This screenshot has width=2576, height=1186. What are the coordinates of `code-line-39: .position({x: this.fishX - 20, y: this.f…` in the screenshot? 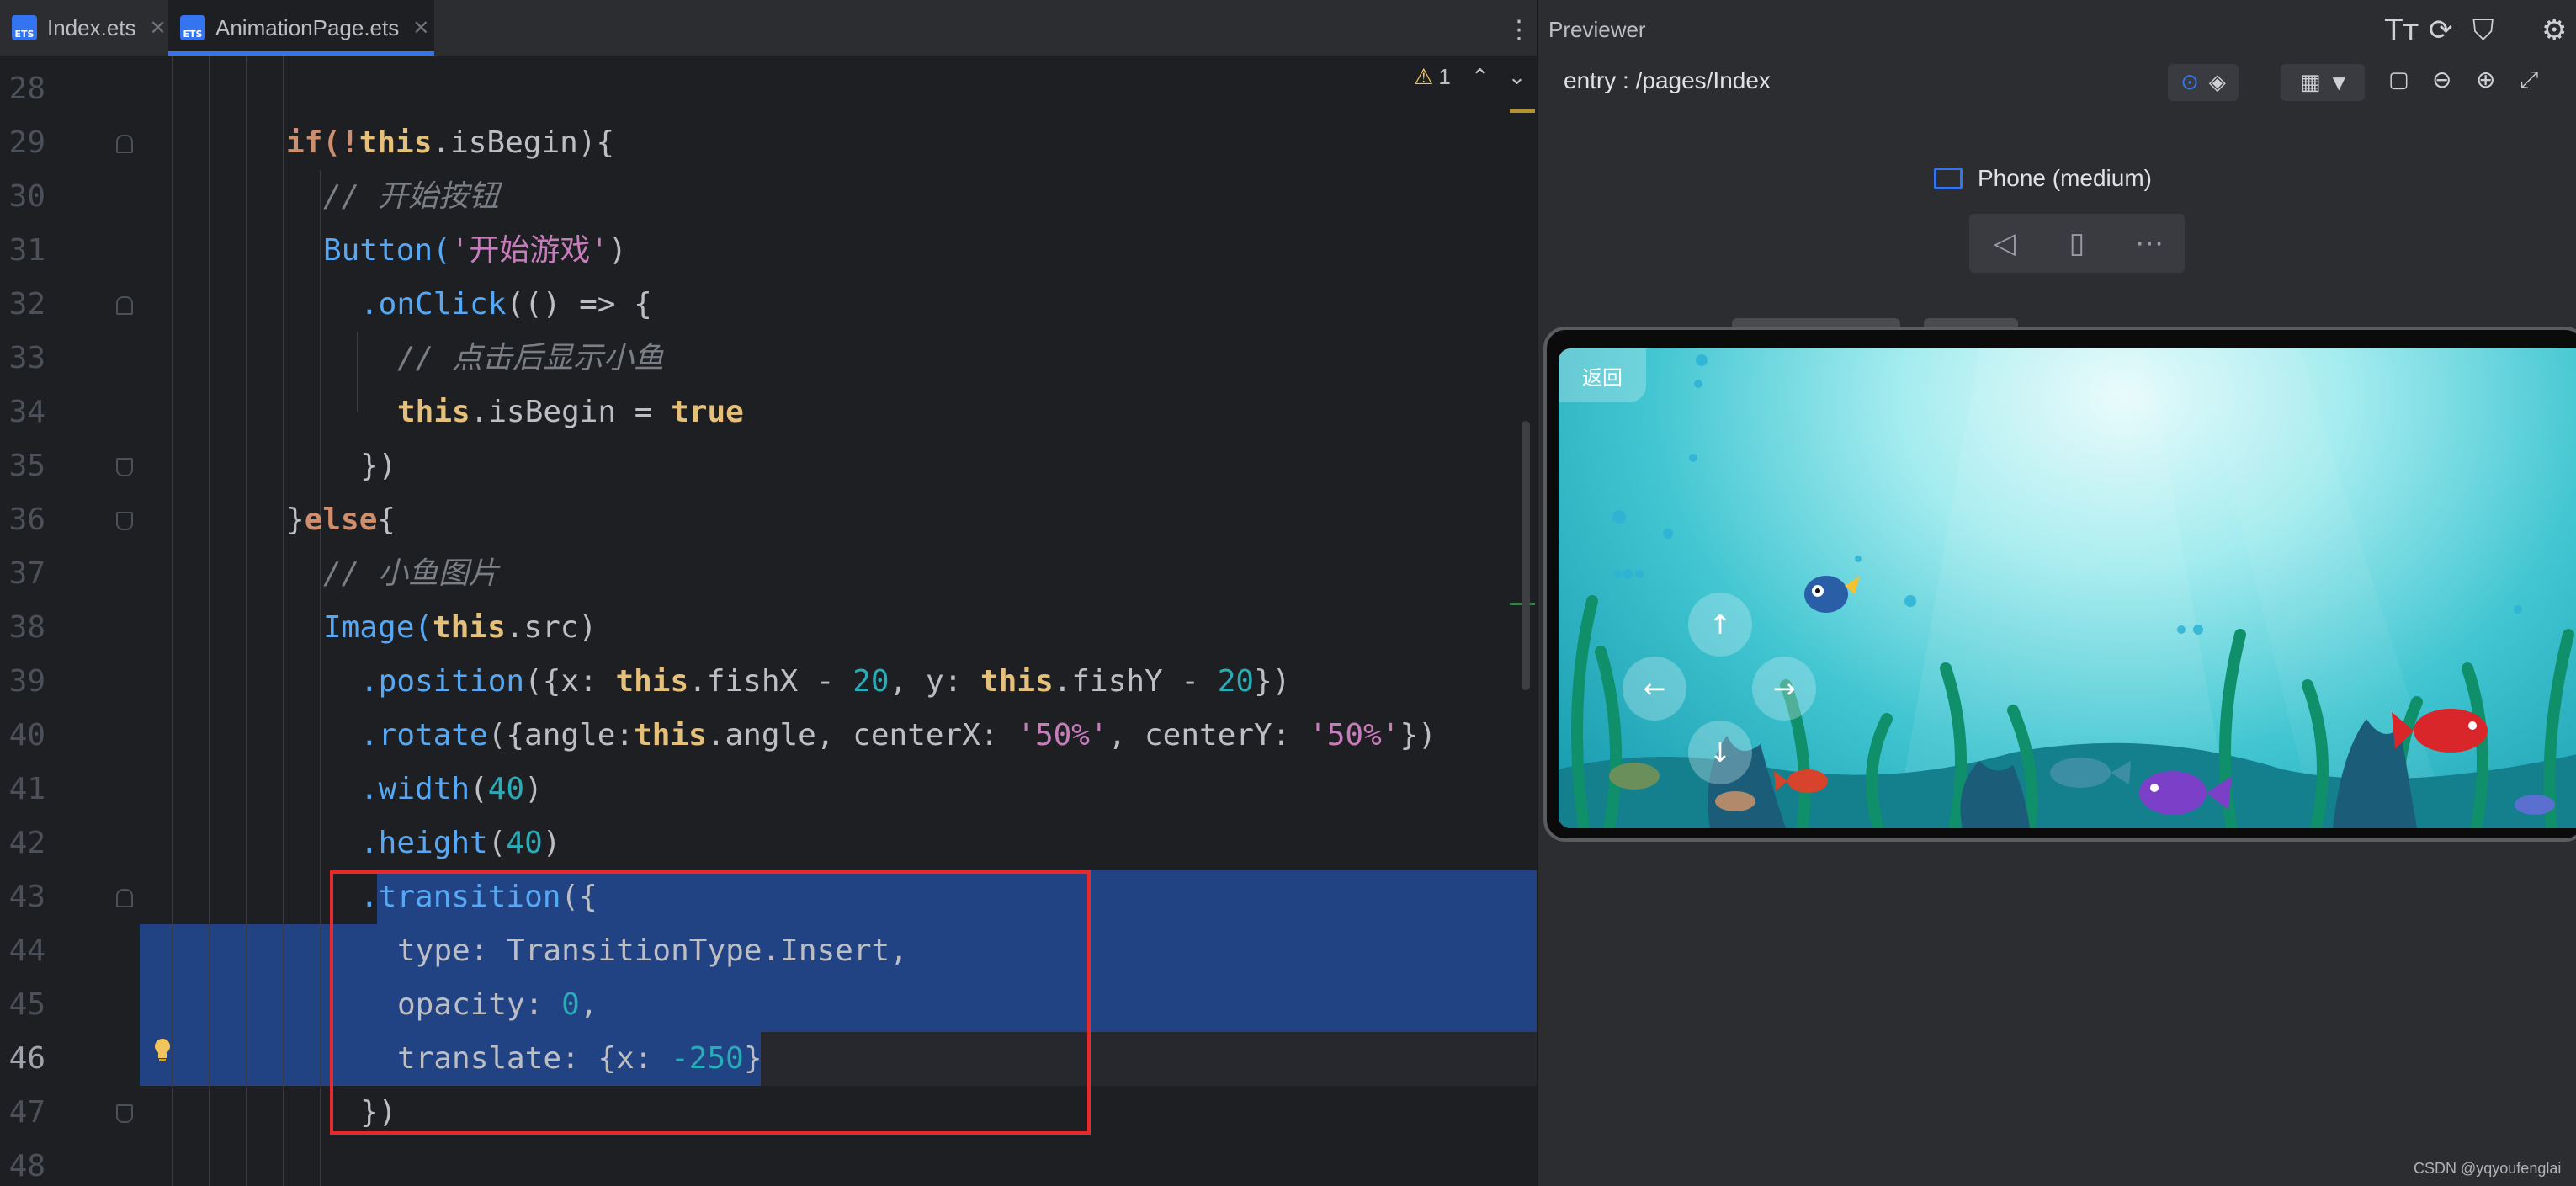 It's located at (825, 682).